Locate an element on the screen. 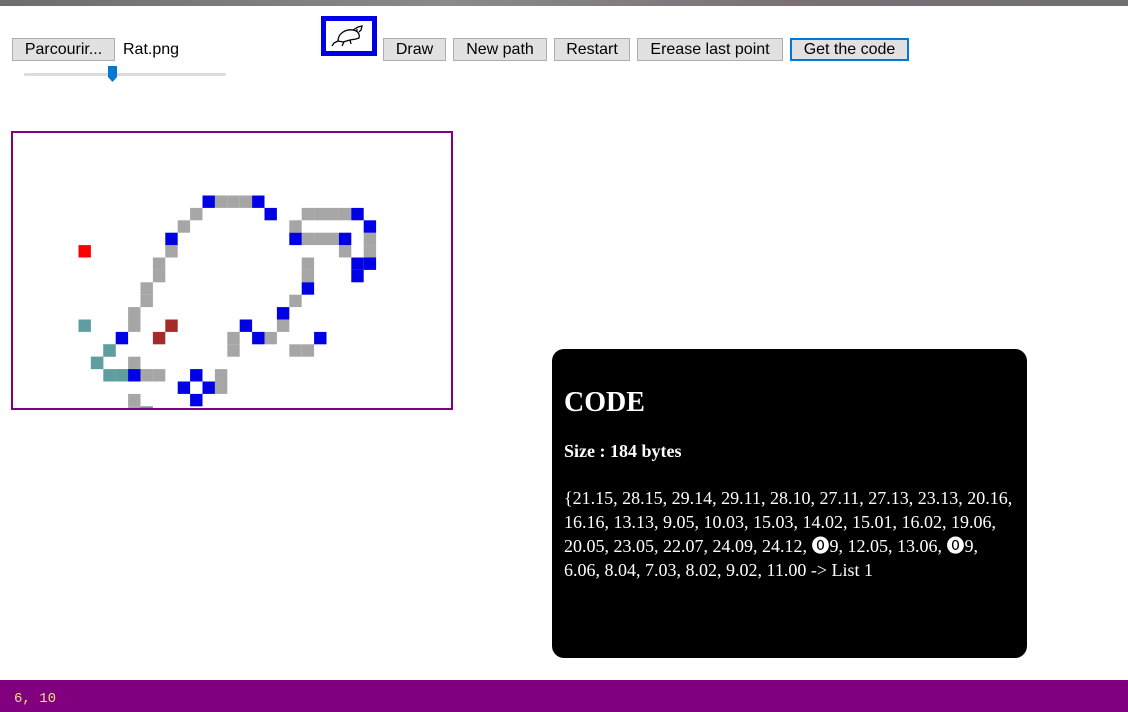 The height and width of the screenshot is (712, 1128). filename-label: Rat.png is located at coordinates (151, 49).